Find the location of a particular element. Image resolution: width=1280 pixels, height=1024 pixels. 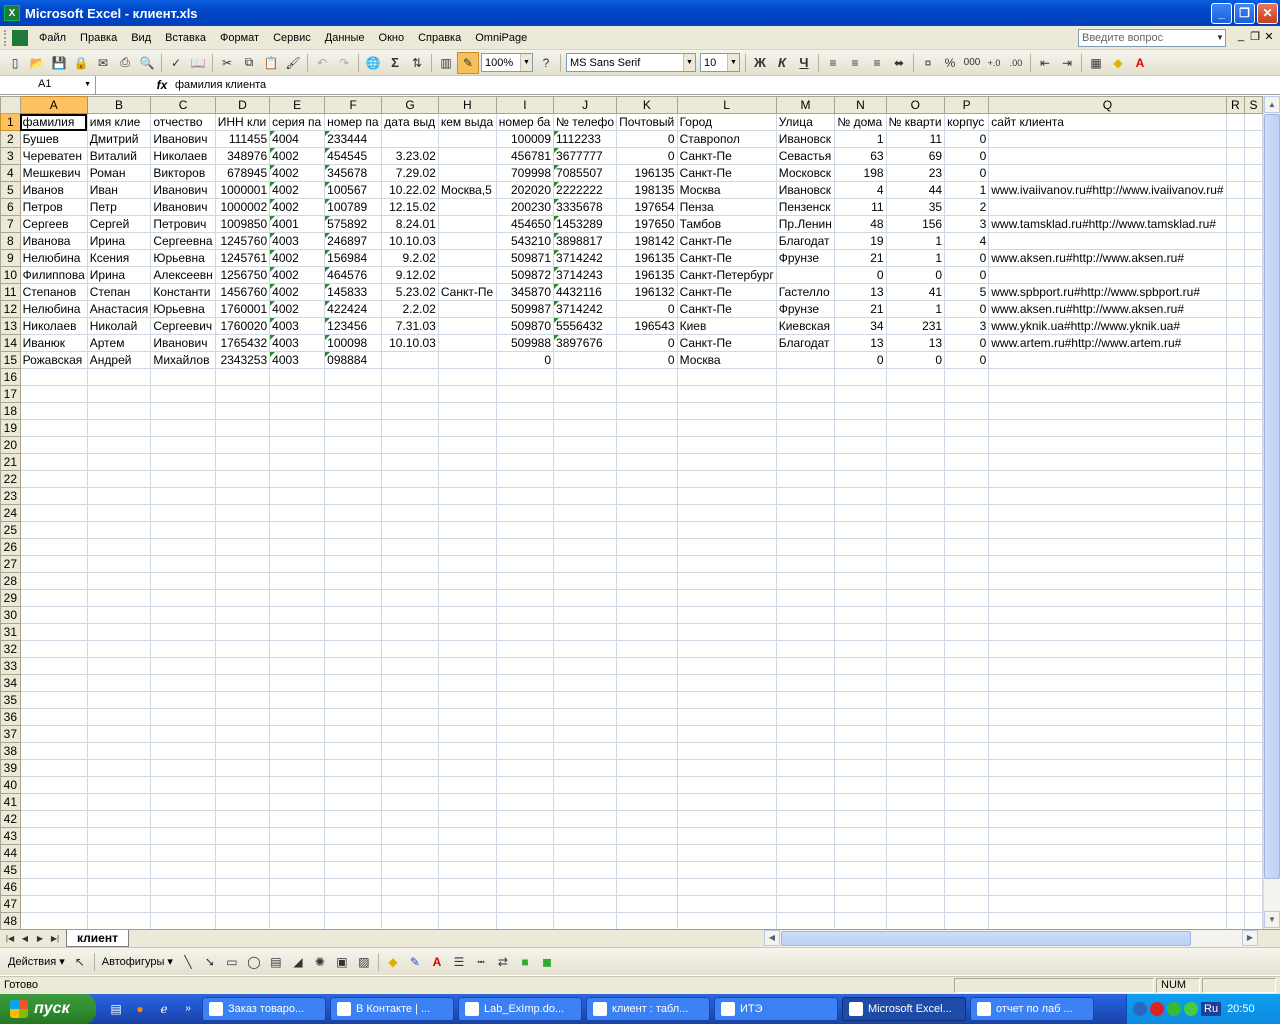

autoshapes-menu: Автофигуры ▾ is located at coordinates (137, 961).